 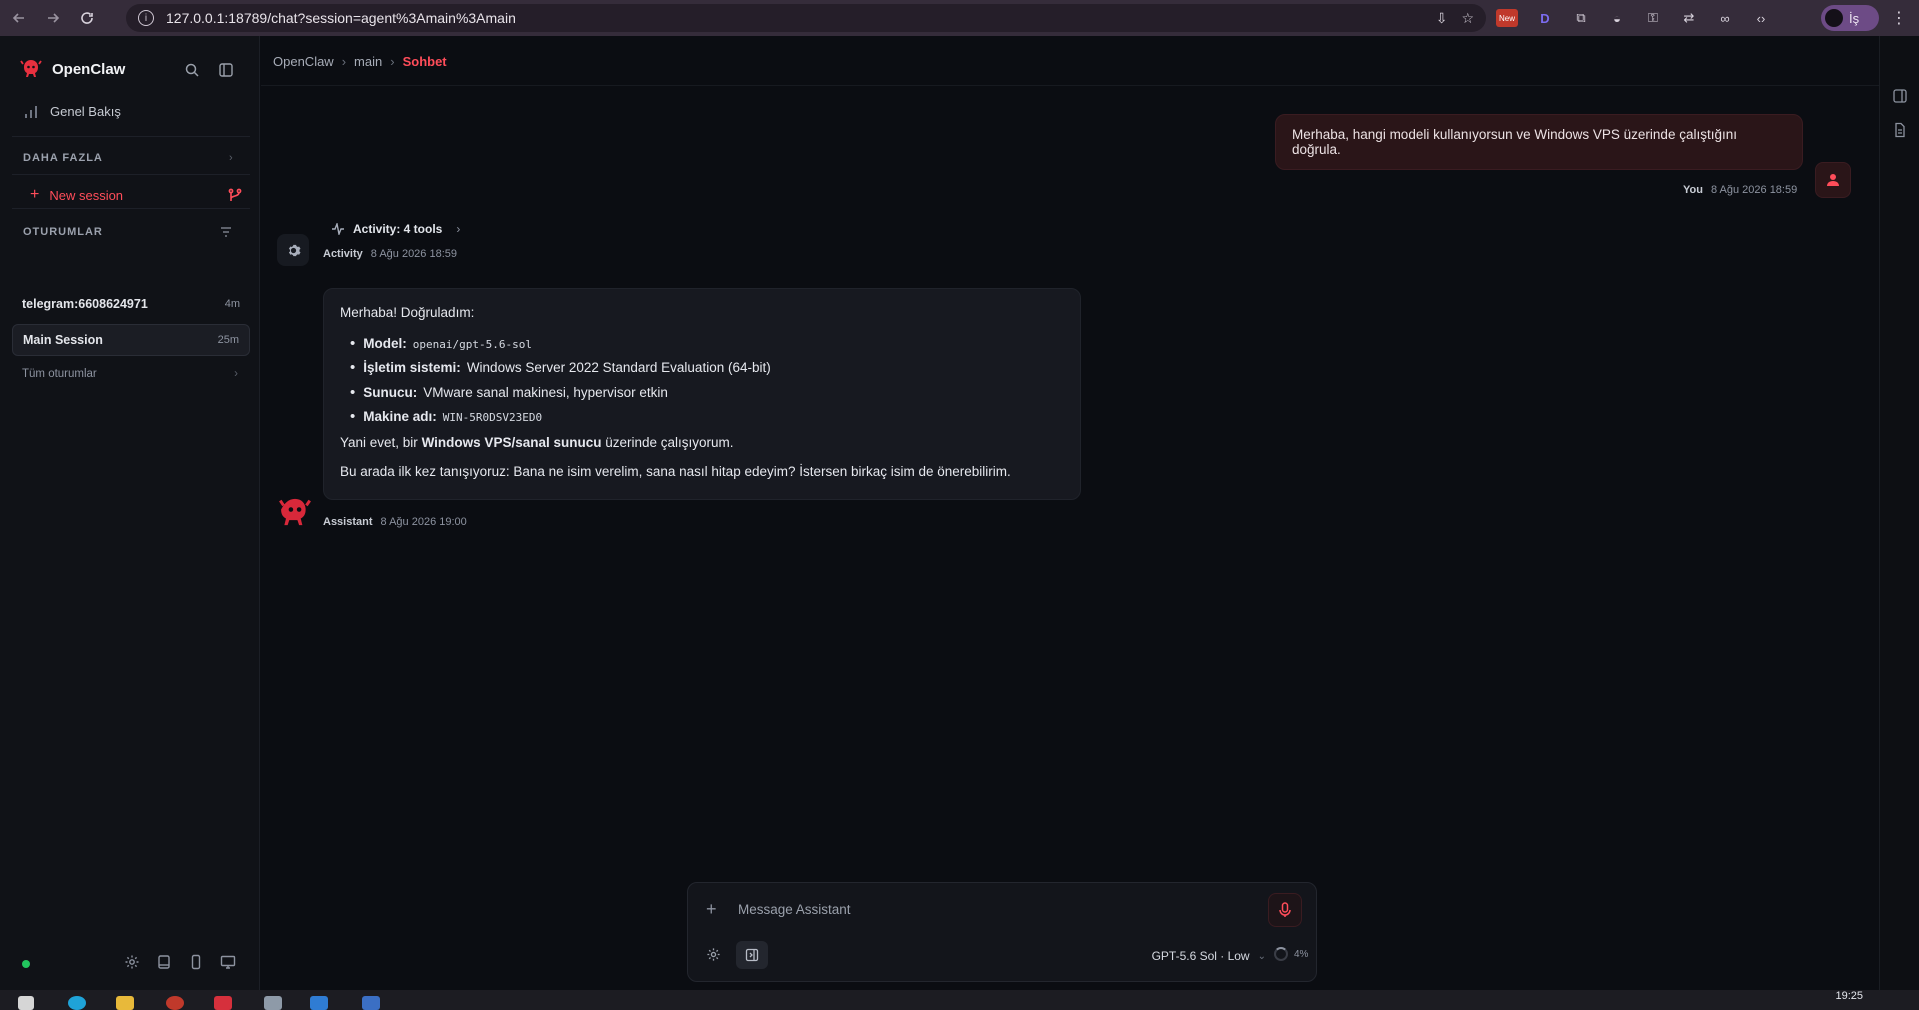 I want to click on brand: OpenClaw, so click(x=72, y=69).